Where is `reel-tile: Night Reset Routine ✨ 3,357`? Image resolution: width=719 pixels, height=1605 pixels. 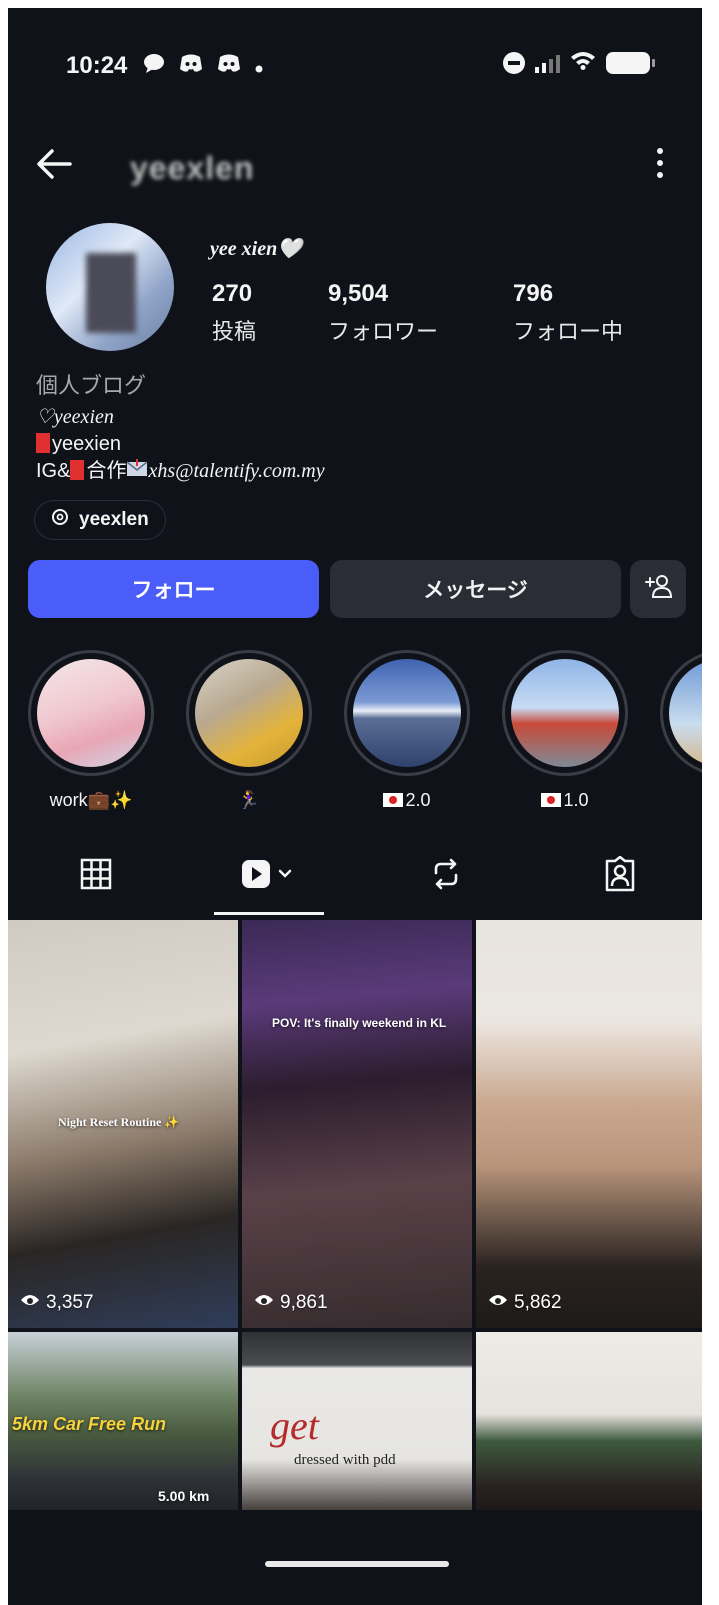
reel-tile: Night Reset Routine ✨ 3,357 is located at coordinates (123, 1124).